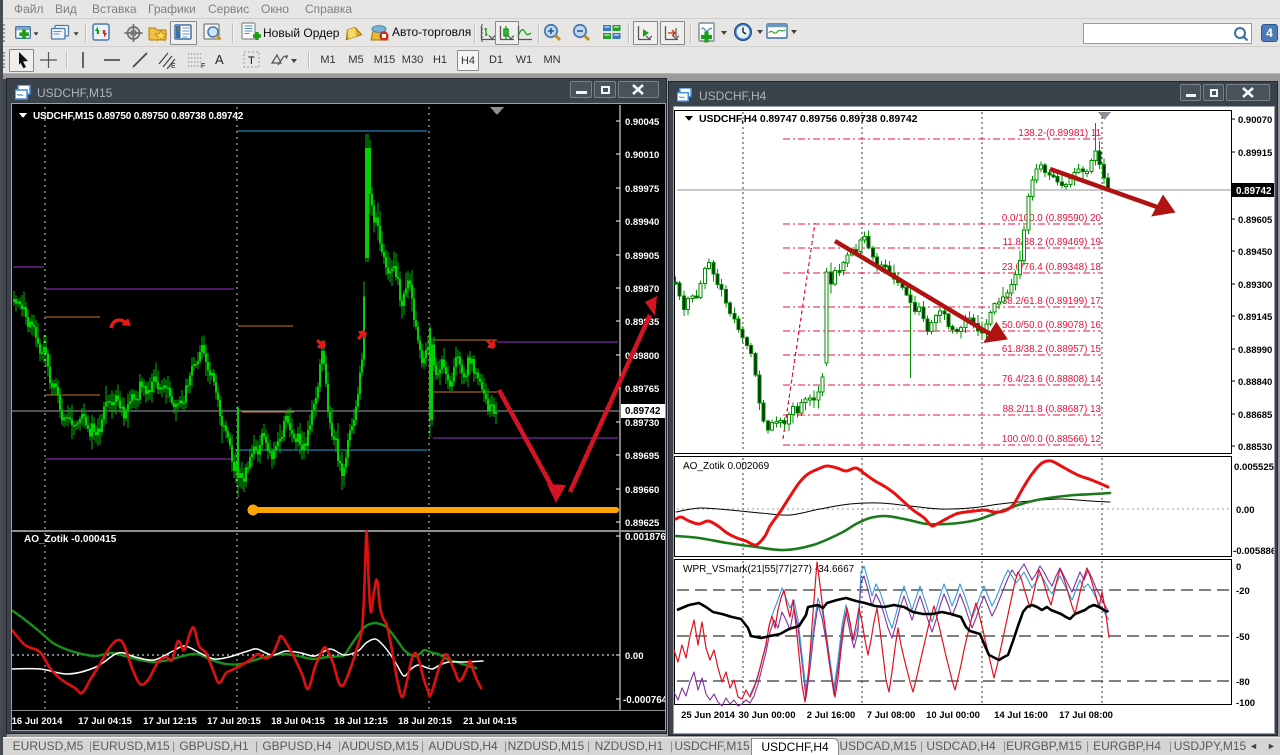 Image resolution: width=1280 pixels, height=755 pixels. Describe the element at coordinates (37, 721) in the screenshot. I see `svg-text: 16 Jul 2014` at that location.